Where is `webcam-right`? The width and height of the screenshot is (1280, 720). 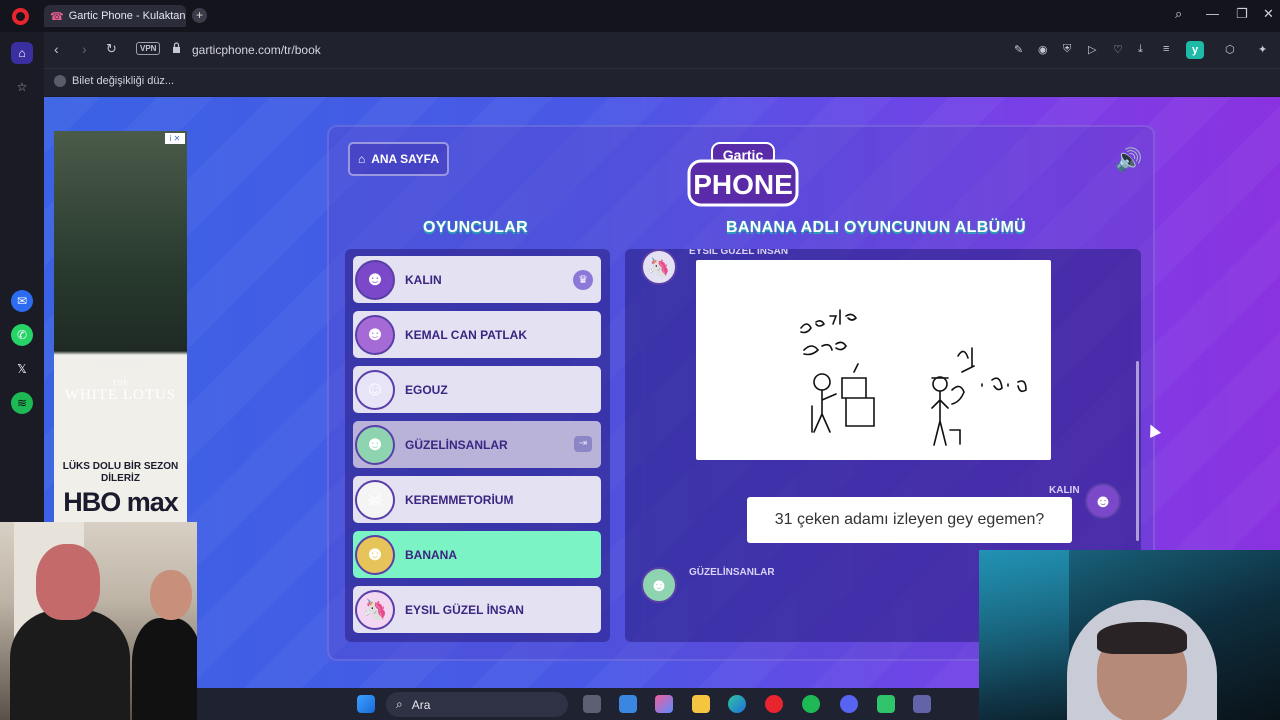
webcam-right is located at coordinates (1129, 635).